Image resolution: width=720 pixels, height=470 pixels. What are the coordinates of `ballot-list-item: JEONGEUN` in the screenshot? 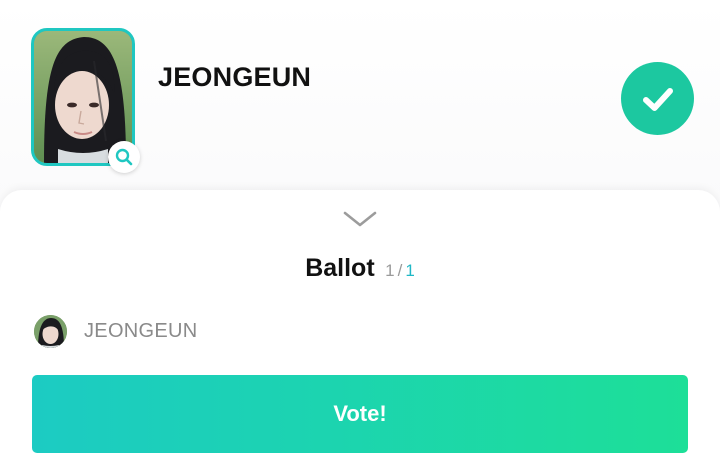 It's located at (116, 331).